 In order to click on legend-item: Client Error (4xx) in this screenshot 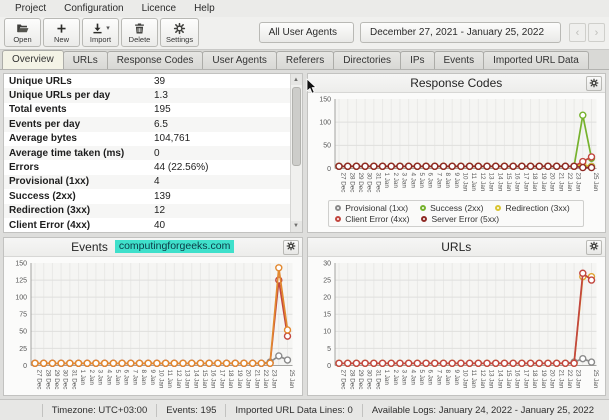, I will do `click(372, 219)`.